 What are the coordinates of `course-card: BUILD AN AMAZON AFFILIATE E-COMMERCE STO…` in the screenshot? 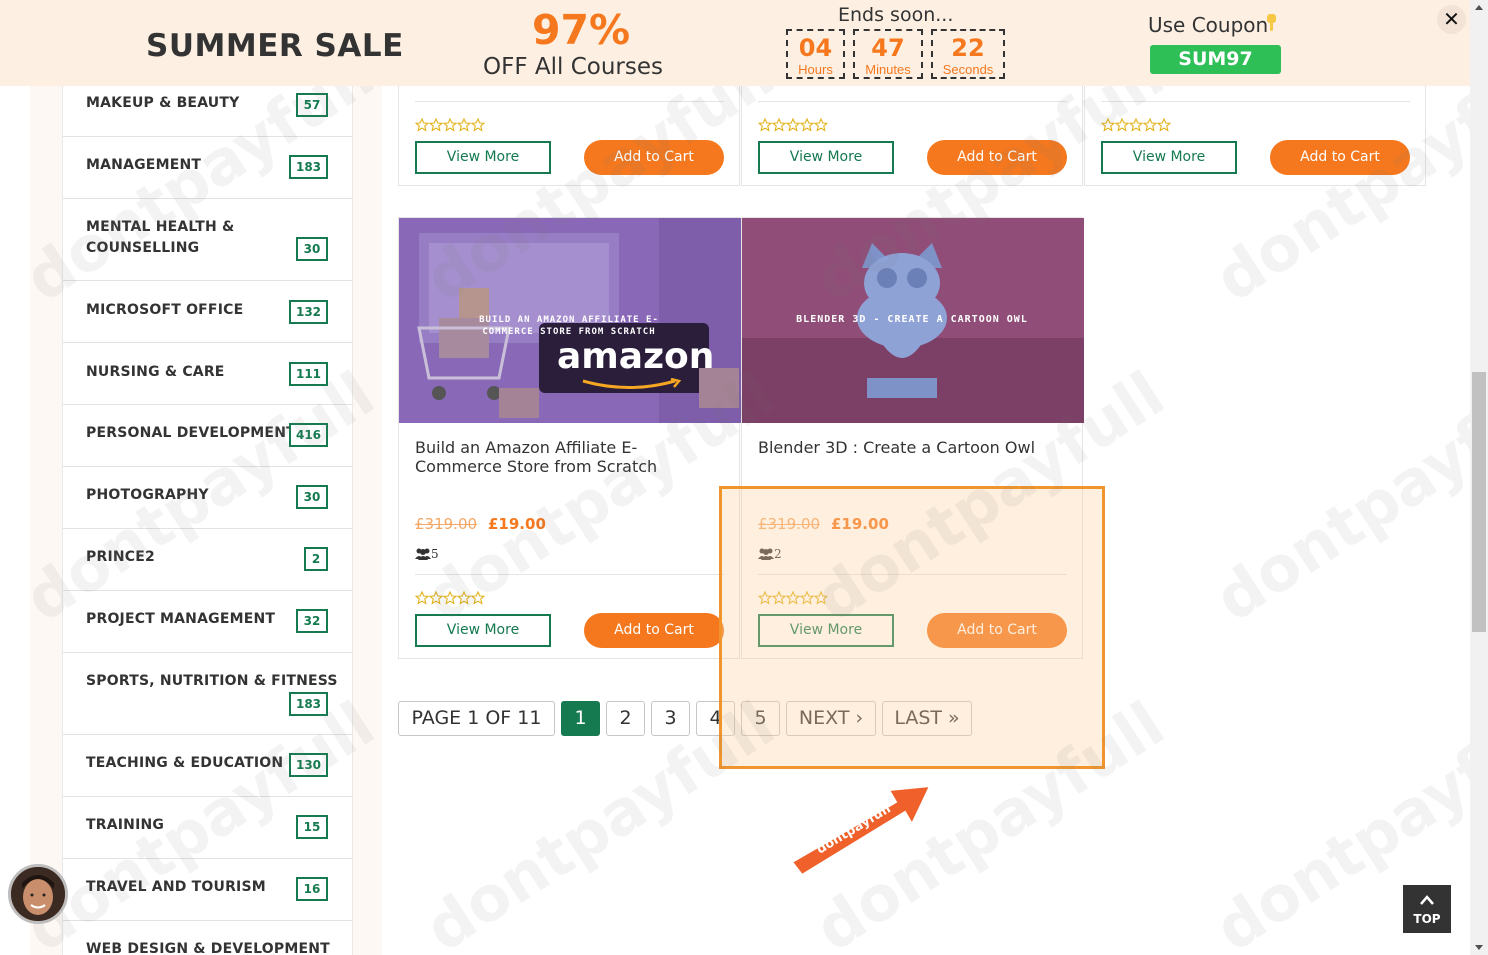 It's located at (569, 438).